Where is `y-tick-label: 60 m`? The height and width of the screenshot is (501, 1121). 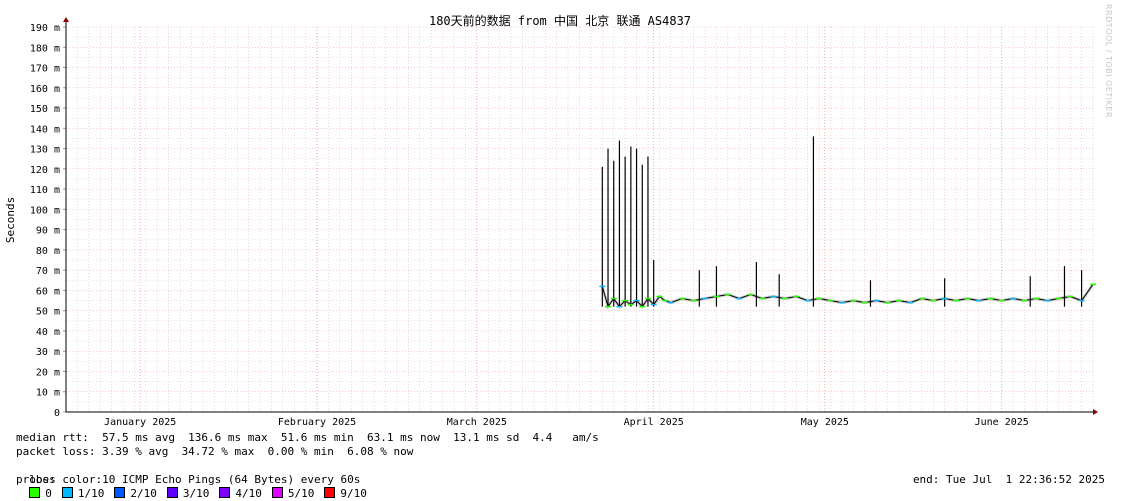 y-tick-label: 60 m is located at coordinates (48, 291).